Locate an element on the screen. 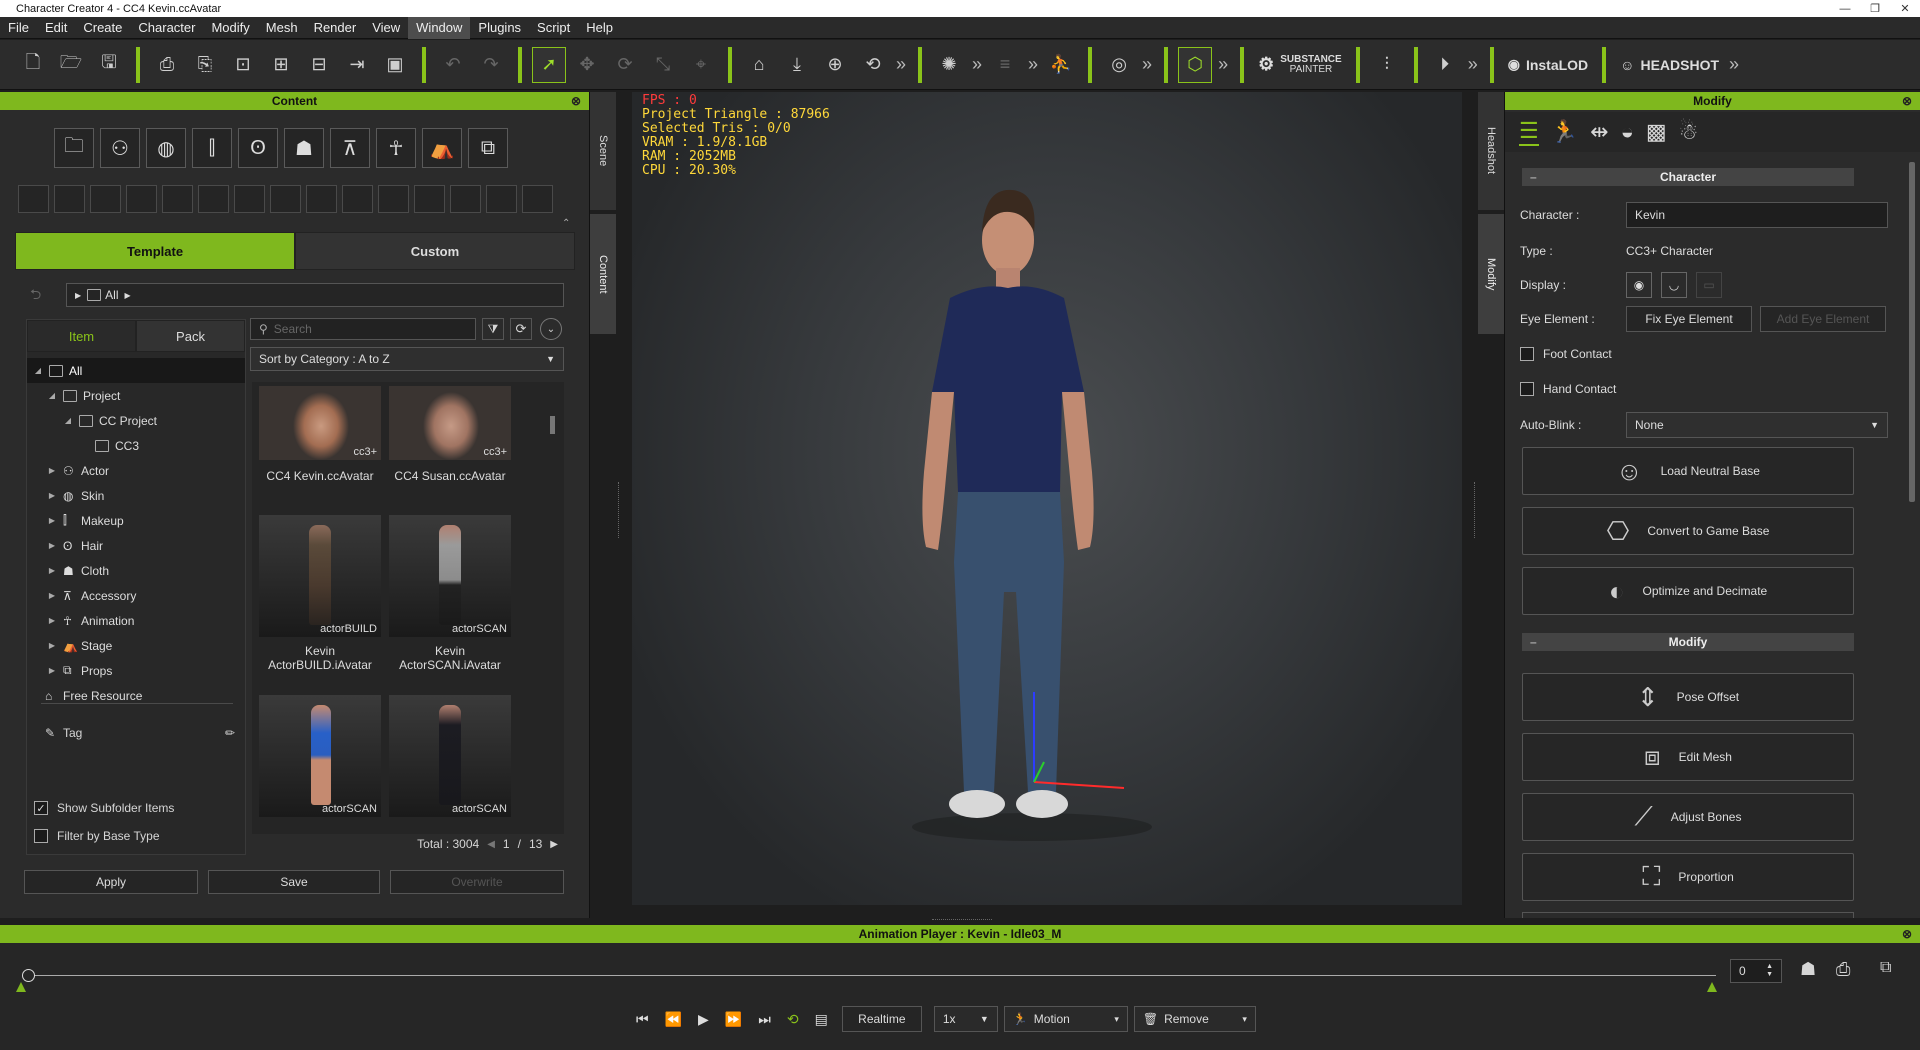 This screenshot has height=1050, width=1920. fix-eye-element-button: Fix Eye Element is located at coordinates (1689, 319).